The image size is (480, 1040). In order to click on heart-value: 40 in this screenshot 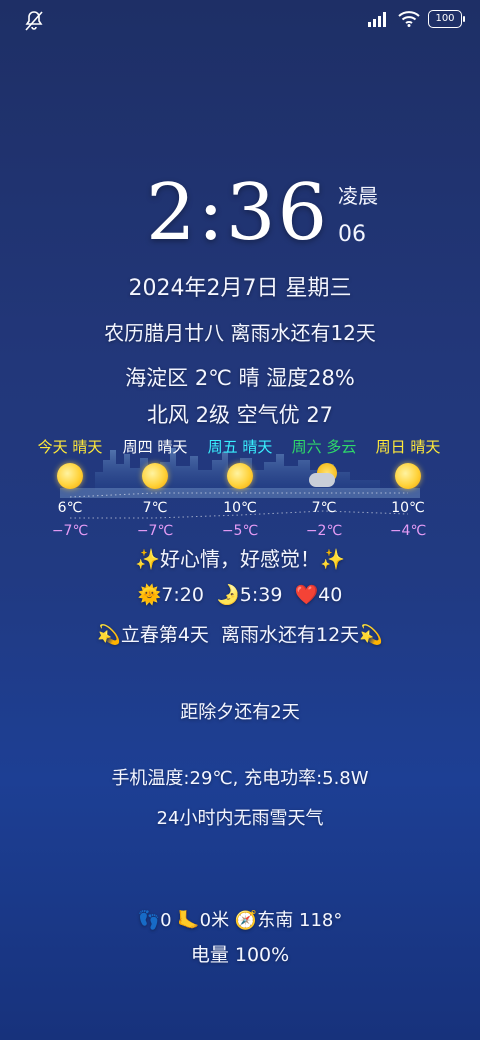, I will do `click(330, 595)`.